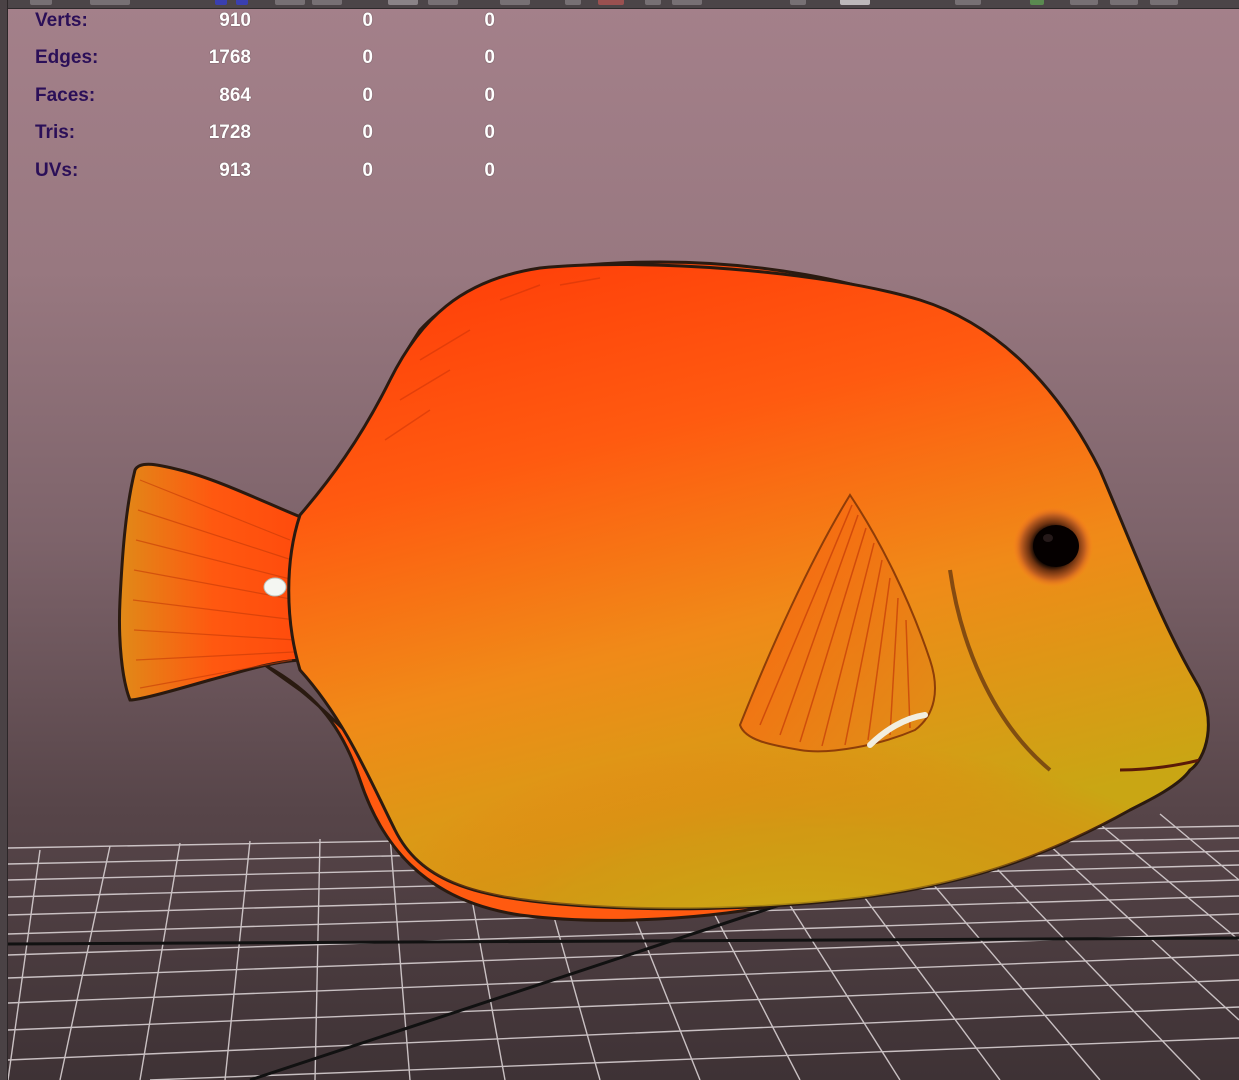 Image resolution: width=1239 pixels, height=1080 pixels. I want to click on hud-label-verts: Verts:, so click(61, 20).